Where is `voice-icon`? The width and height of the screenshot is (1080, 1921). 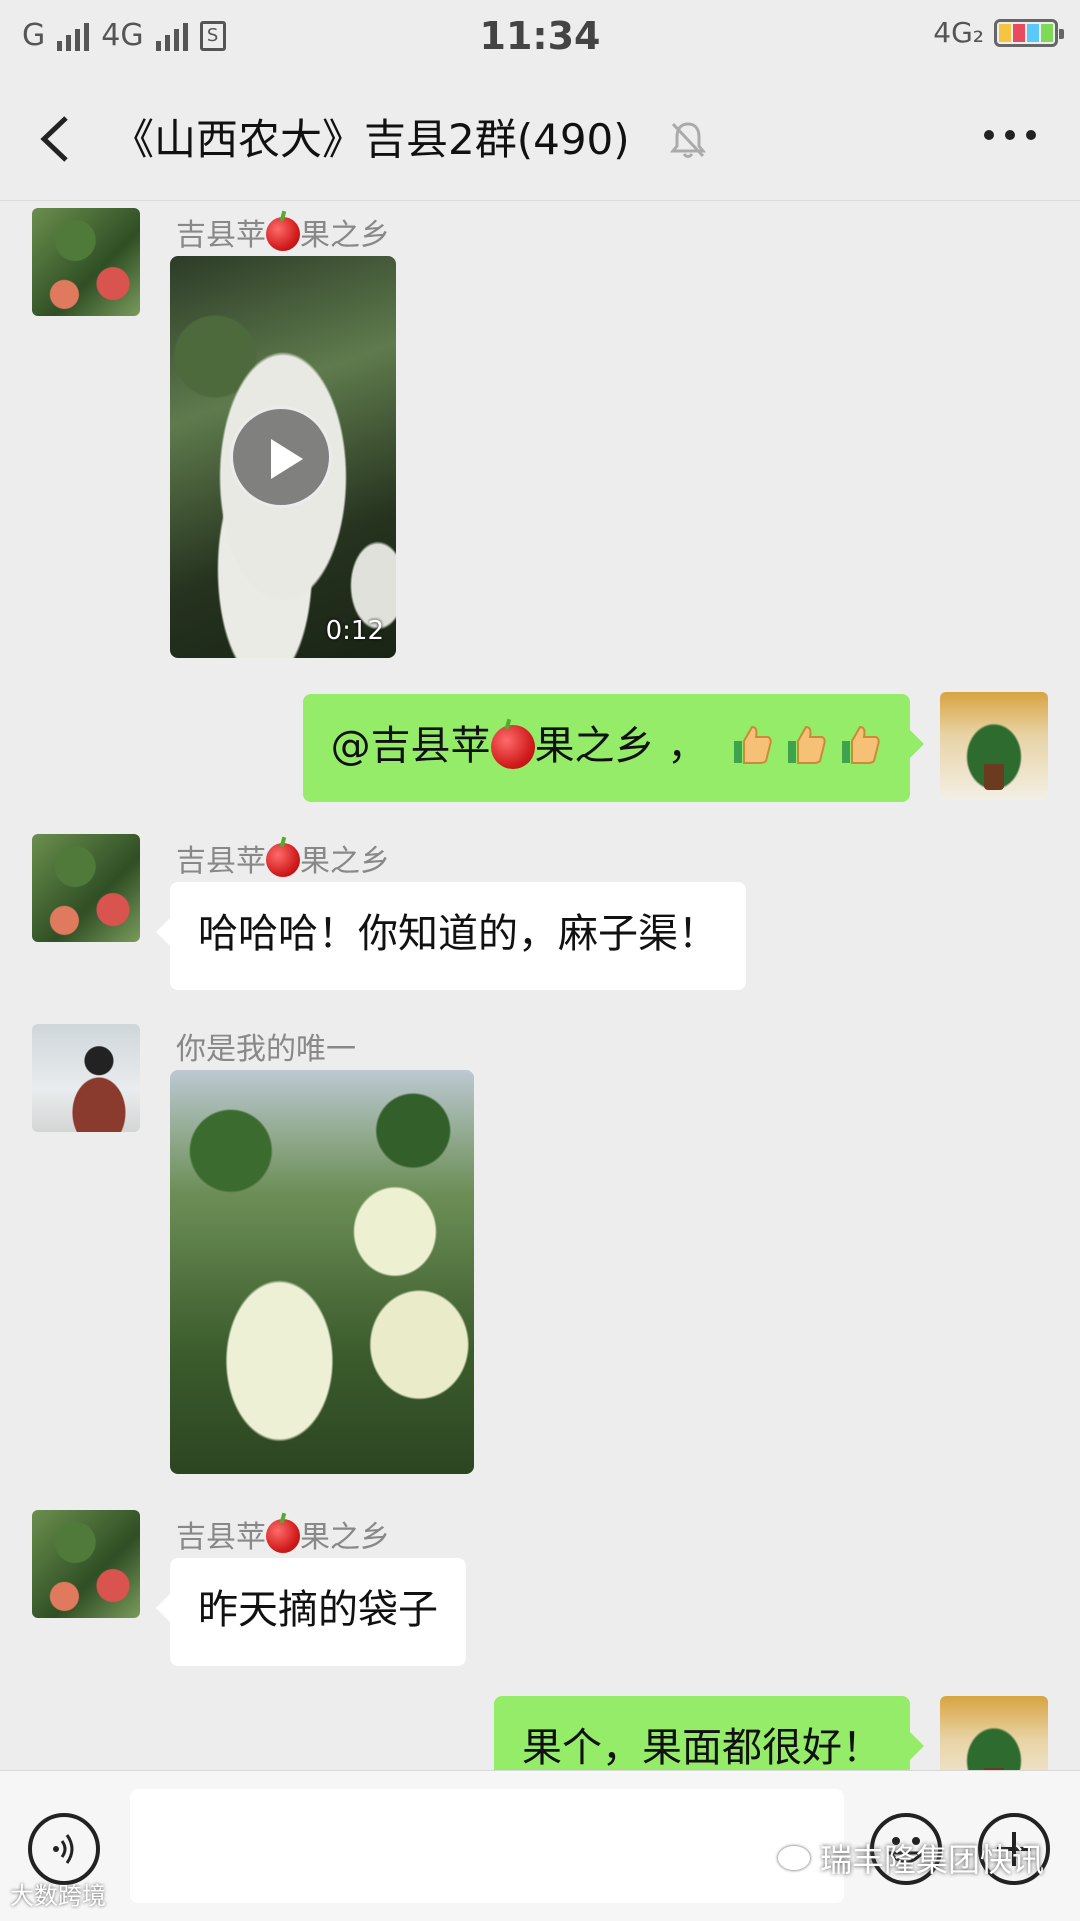
voice-icon is located at coordinates (63, 1849).